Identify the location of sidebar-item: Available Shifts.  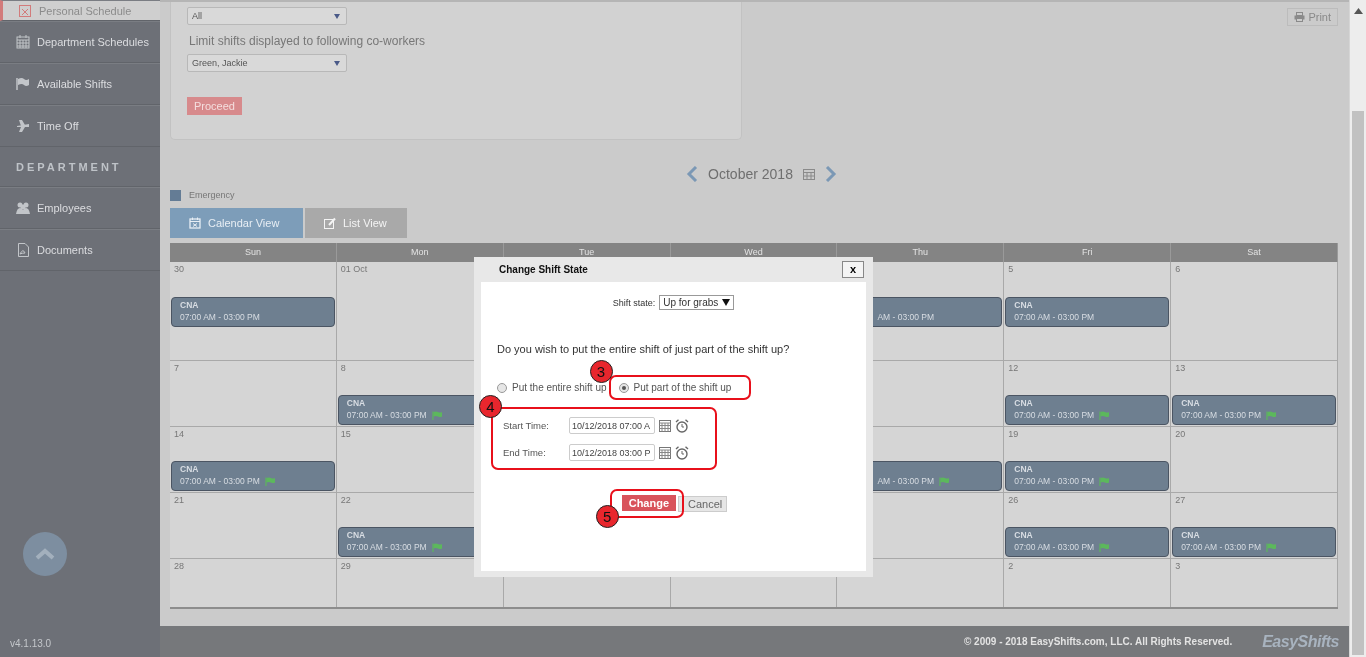
(80, 84).